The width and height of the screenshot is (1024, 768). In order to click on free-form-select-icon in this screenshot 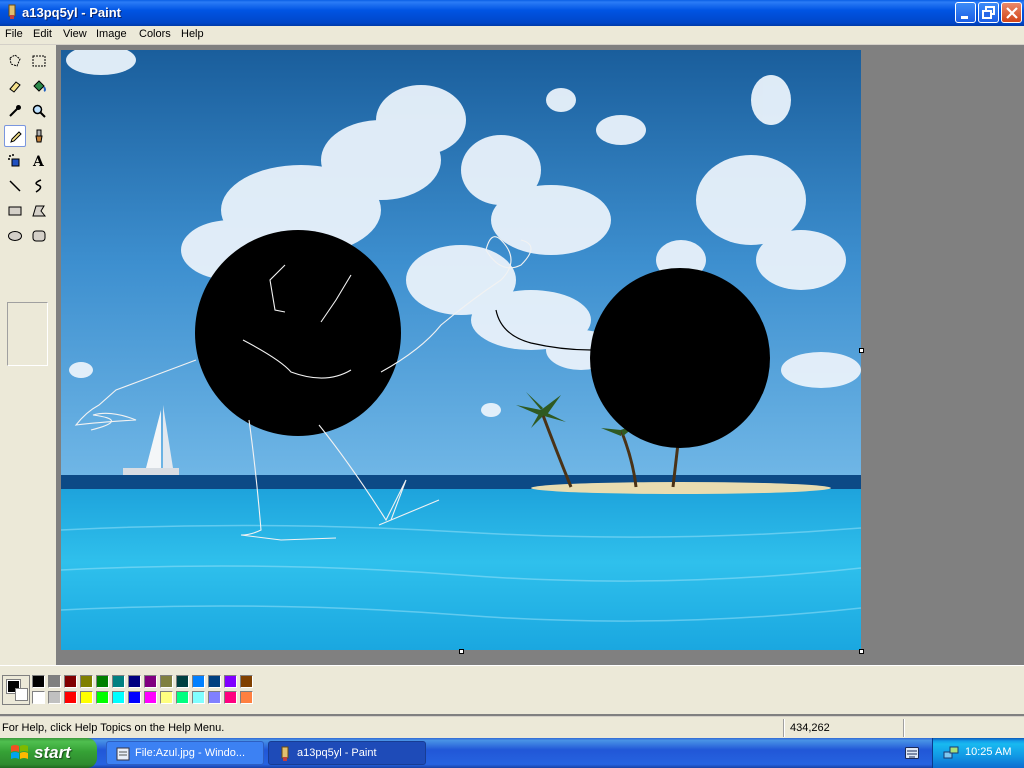, I will do `click(15, 61)`.